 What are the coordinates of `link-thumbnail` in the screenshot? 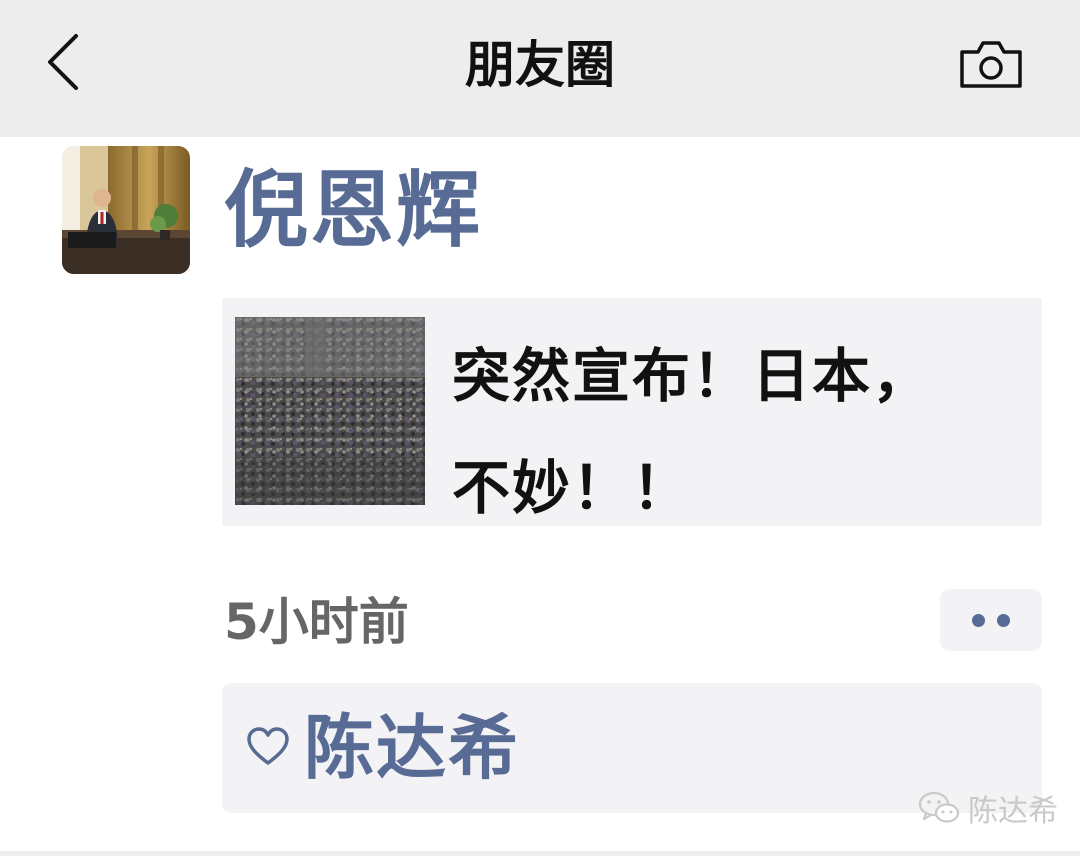 It's located at (330, 411).